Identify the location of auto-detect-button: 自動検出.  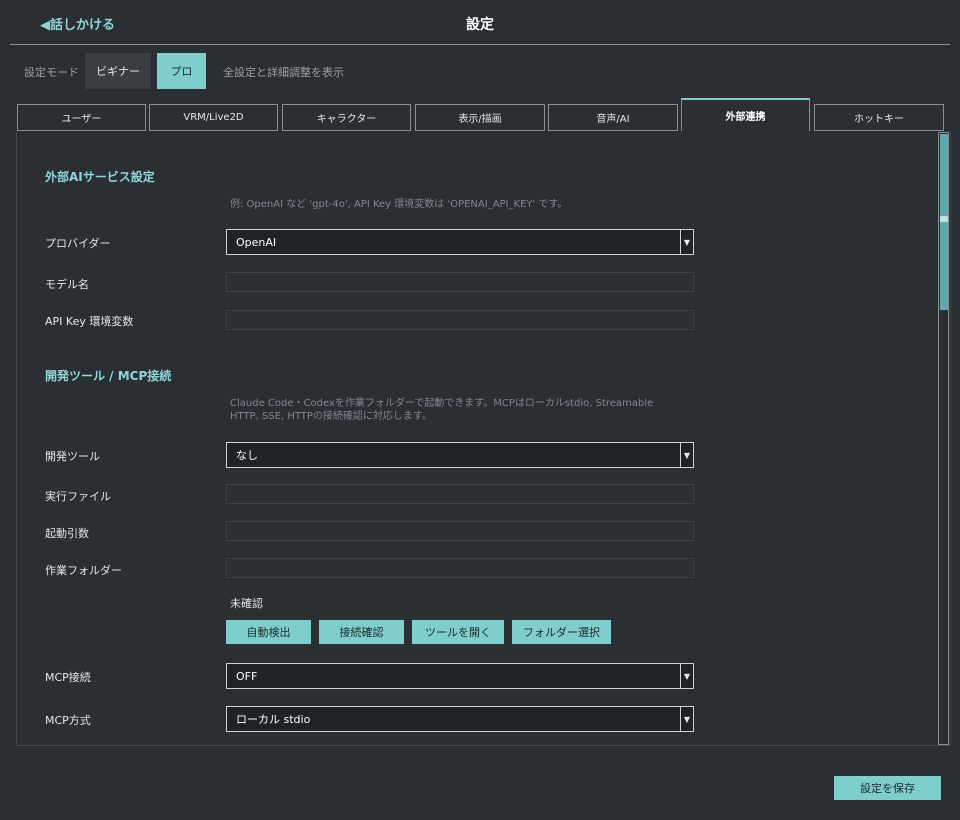
(268, 632).